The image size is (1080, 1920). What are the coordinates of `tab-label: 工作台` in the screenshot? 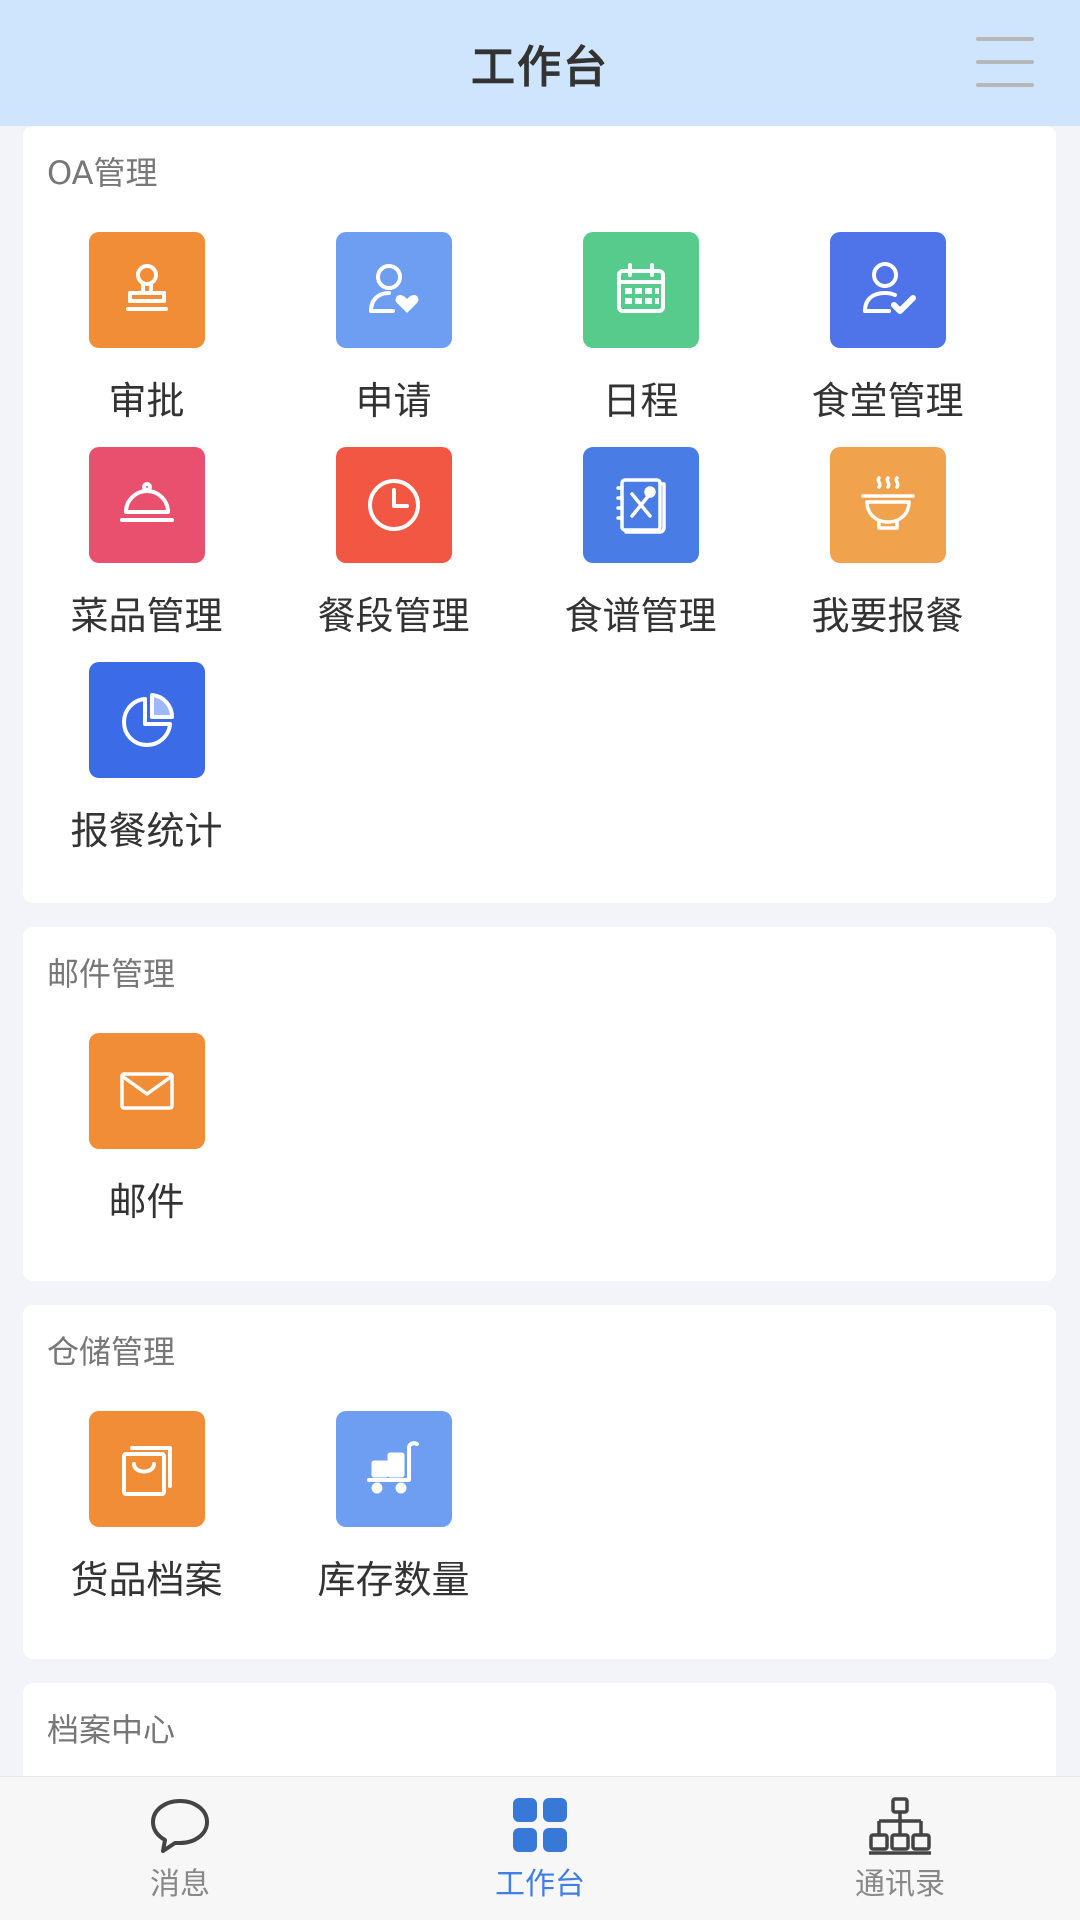 It's located at (540, 1884).